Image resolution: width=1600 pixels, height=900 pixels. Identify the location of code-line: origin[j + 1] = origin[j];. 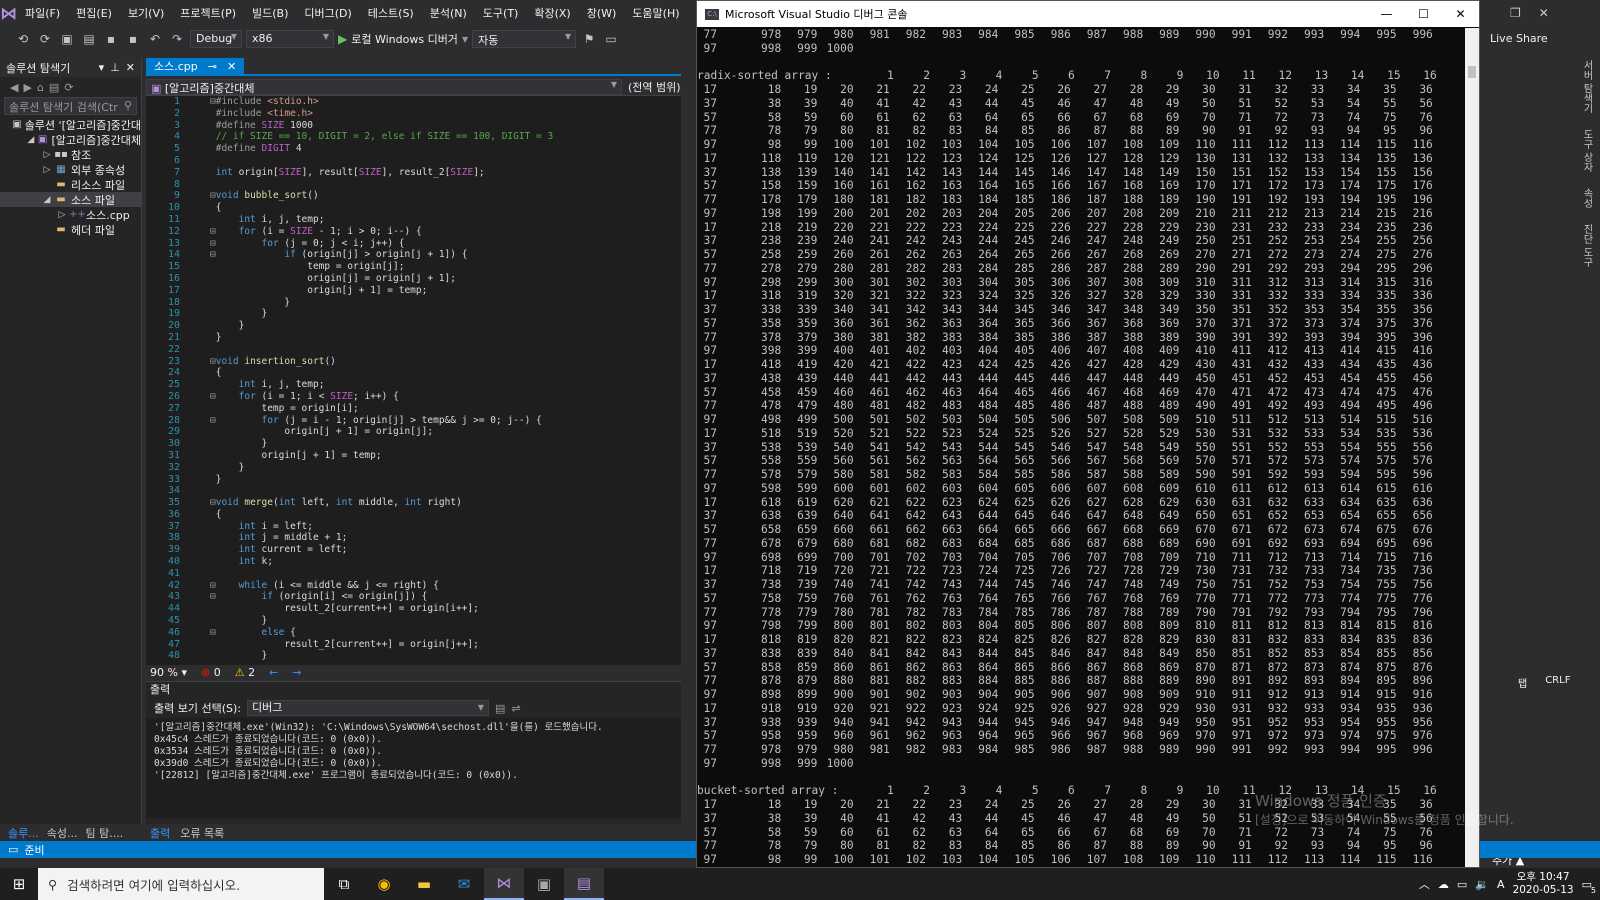
(445, 432).